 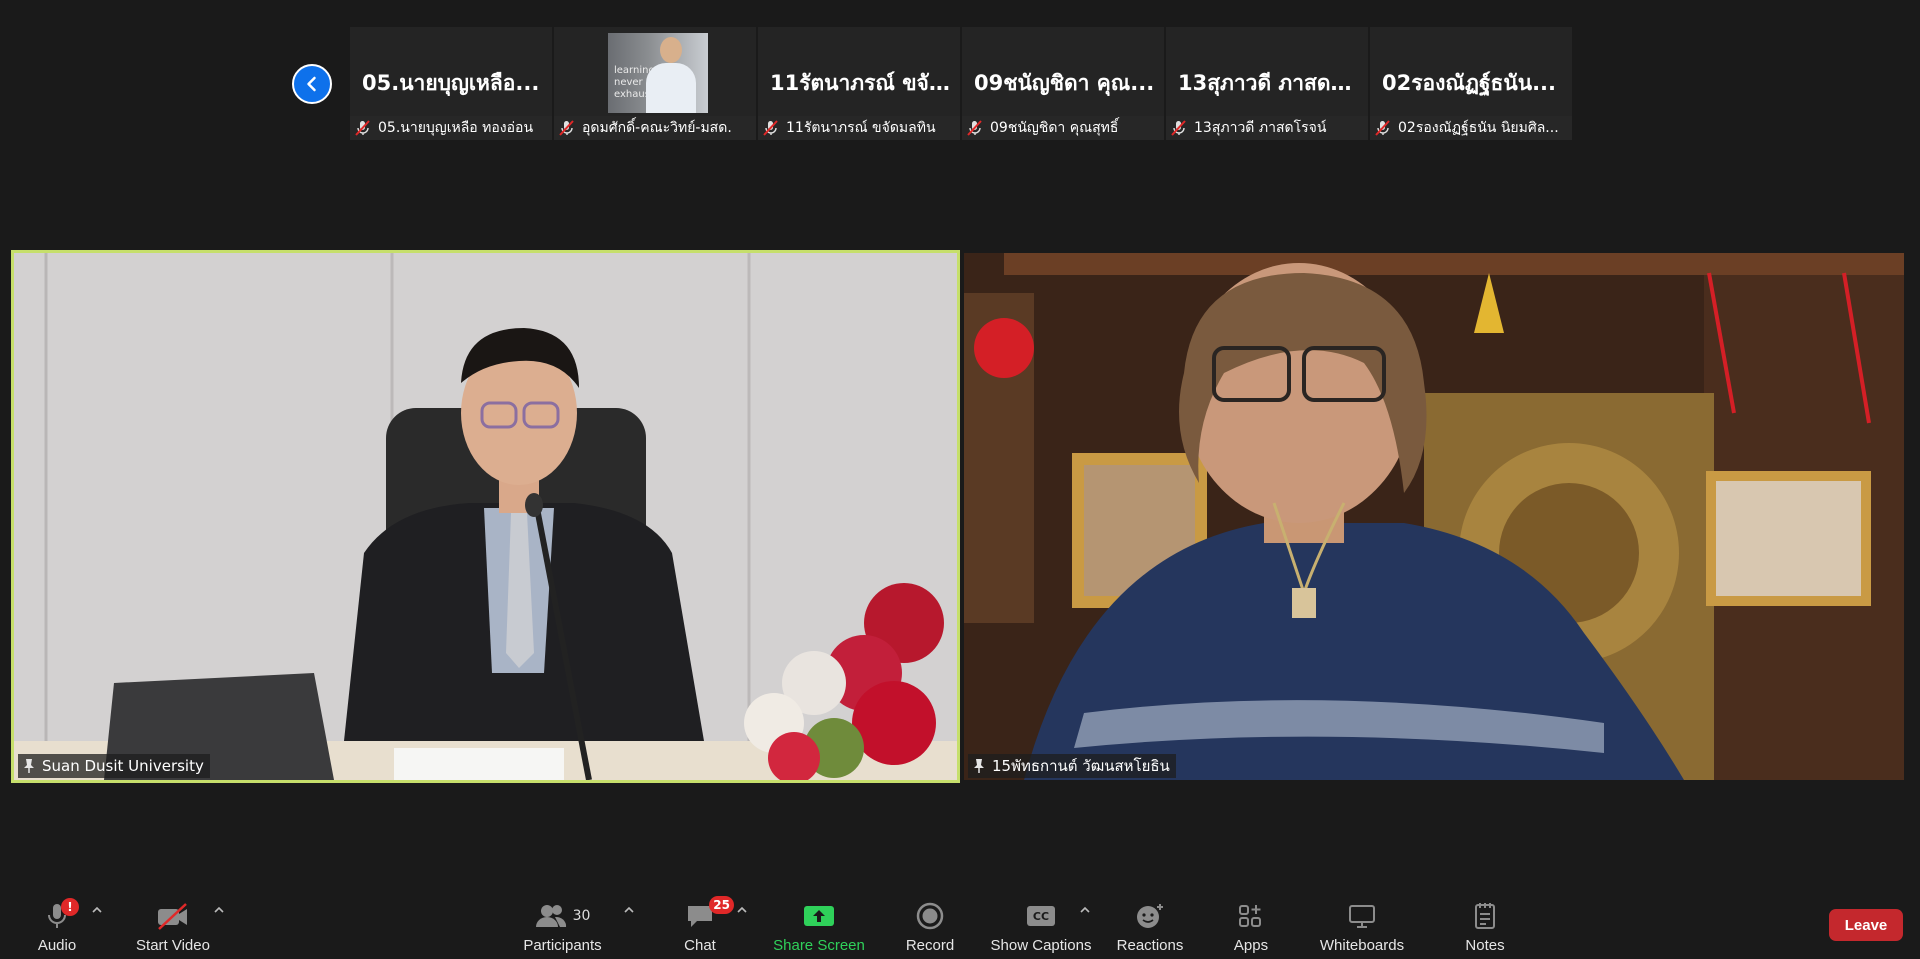 I want to click on chevron-left-icon, so click(x=311, y=84).